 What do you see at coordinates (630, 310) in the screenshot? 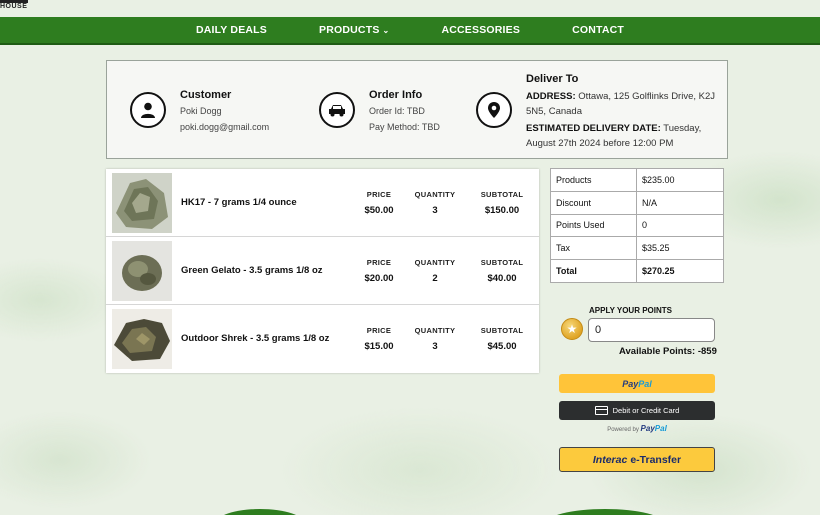
I see `apply-points-label: APPLY YOUR POINTS` at bounding box center [630, 310].